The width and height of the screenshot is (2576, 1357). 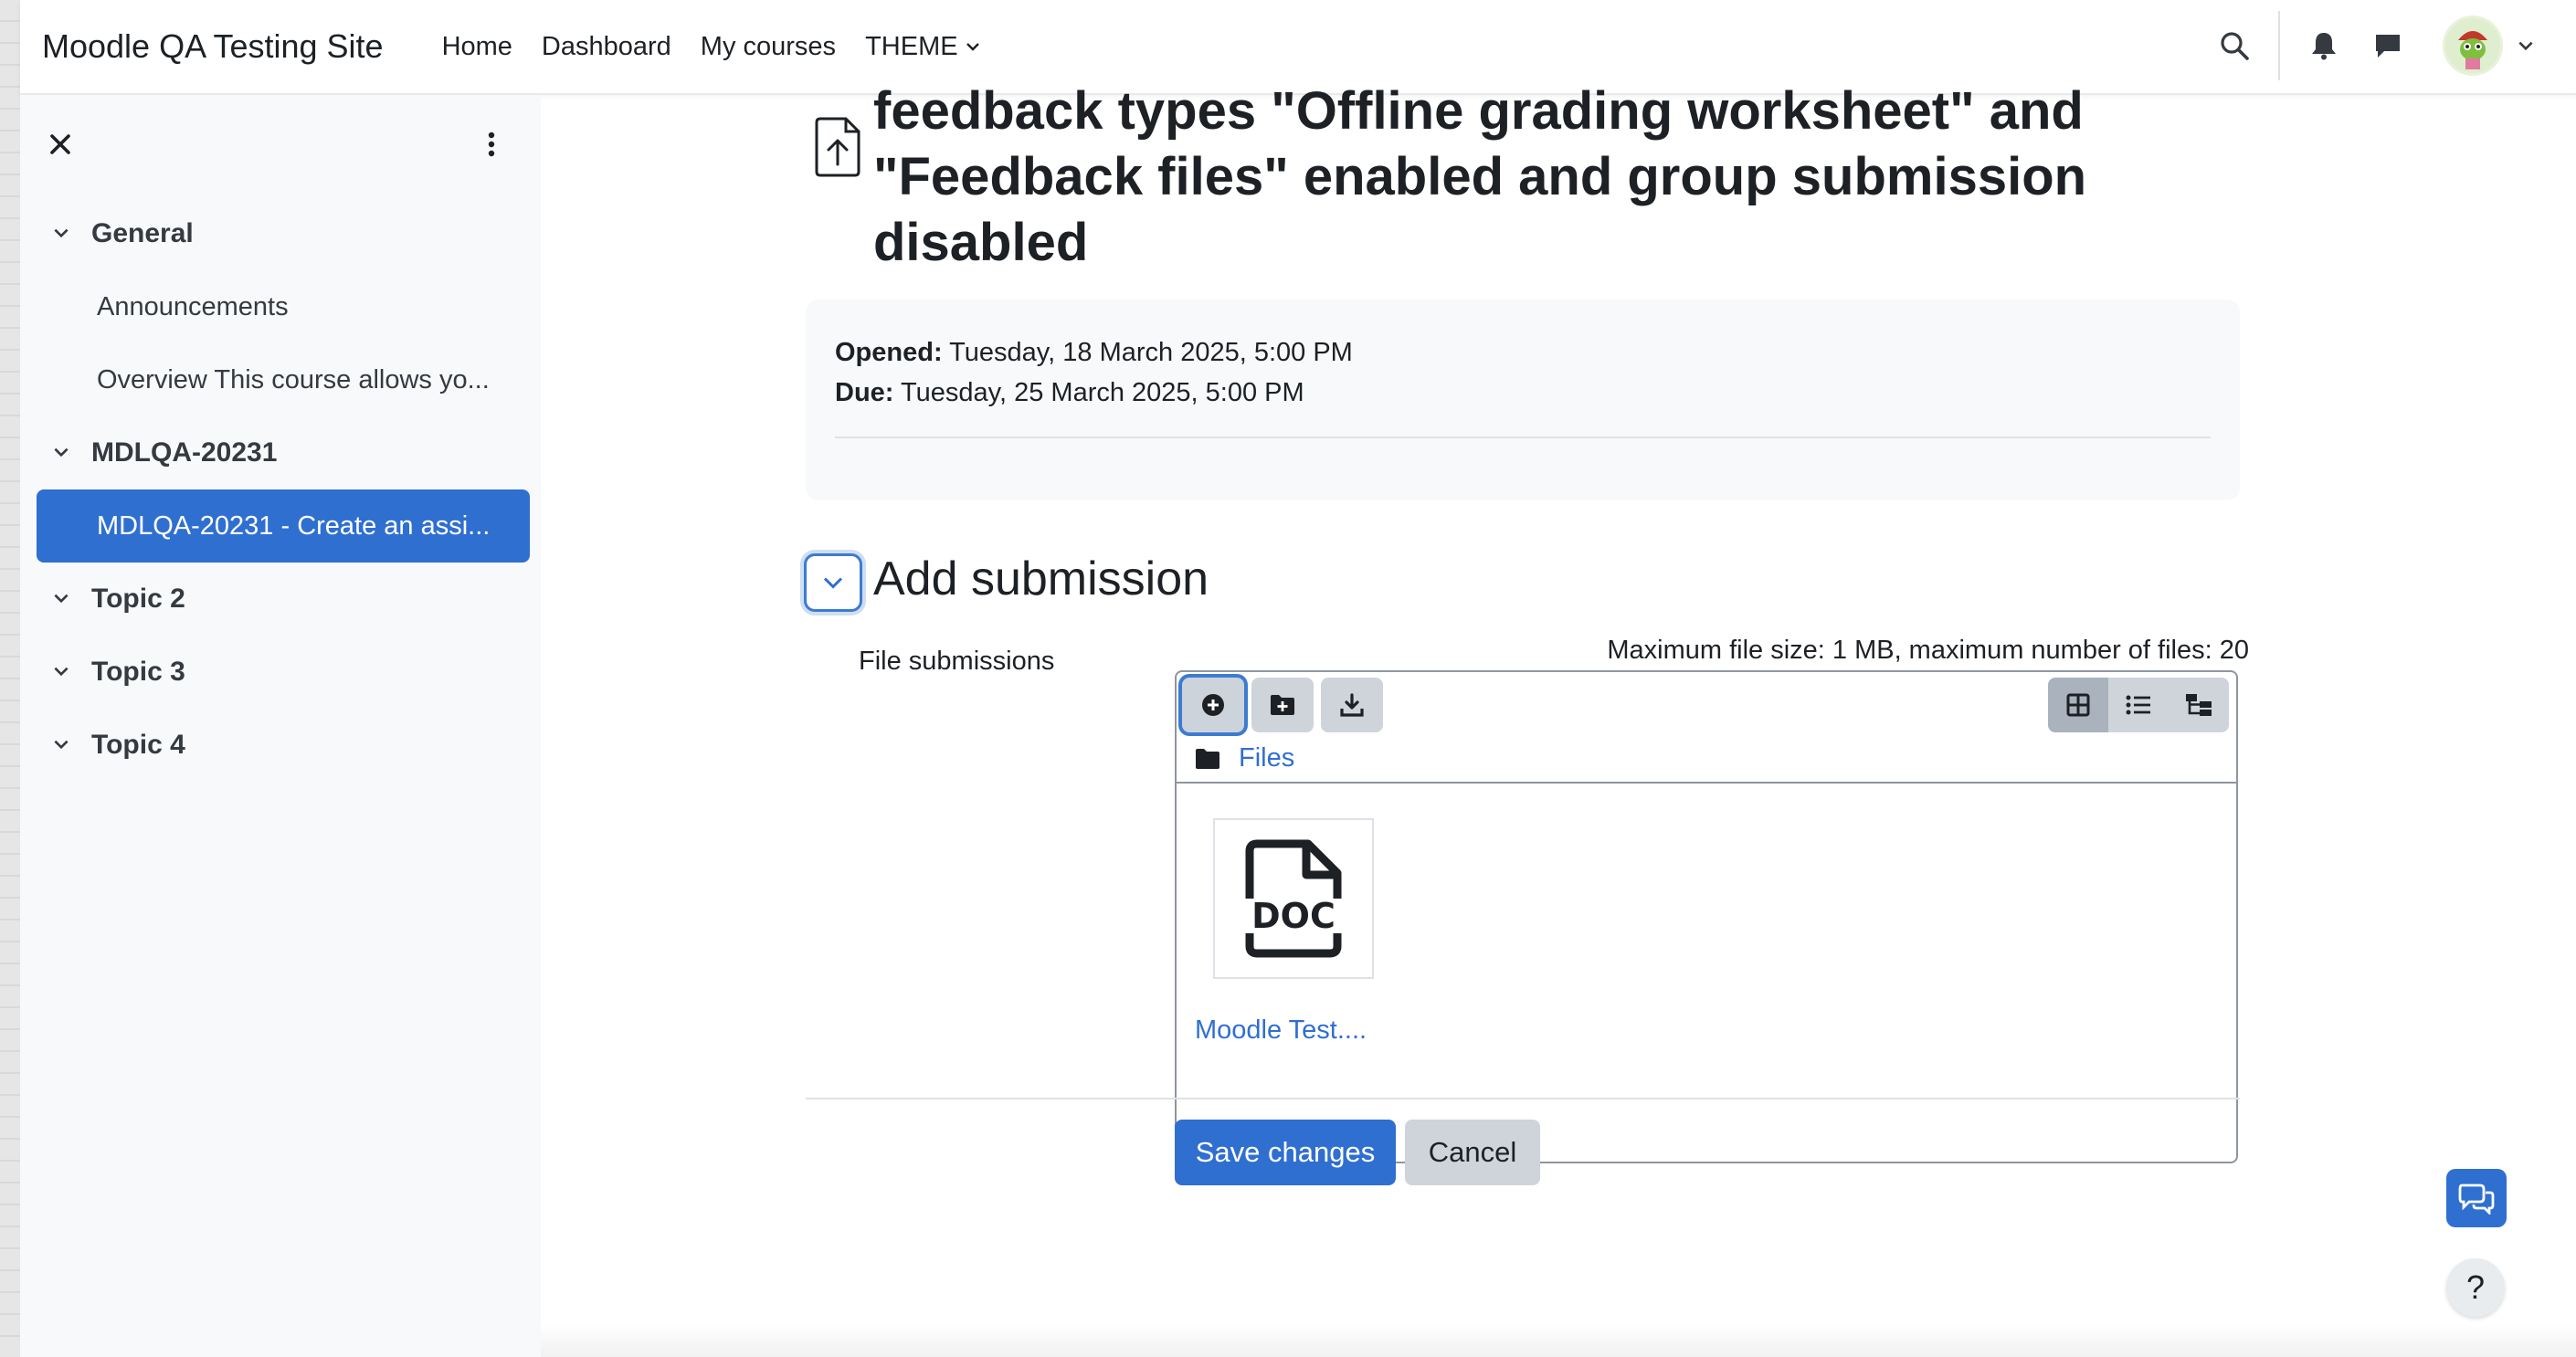 I want to click on nav-theme: THEME, so click(x=923, y=47).